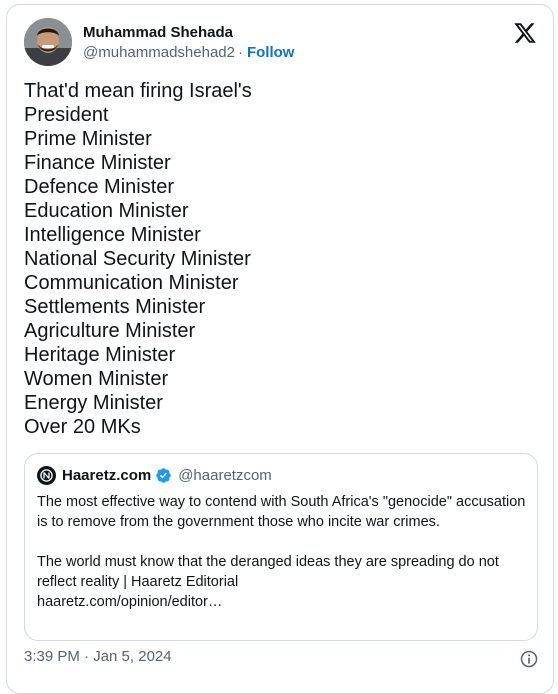  What do you see at coordinates (163, 475) in the screenshot?
I see `verified-badge-icon` at bounding box center [163, 475].